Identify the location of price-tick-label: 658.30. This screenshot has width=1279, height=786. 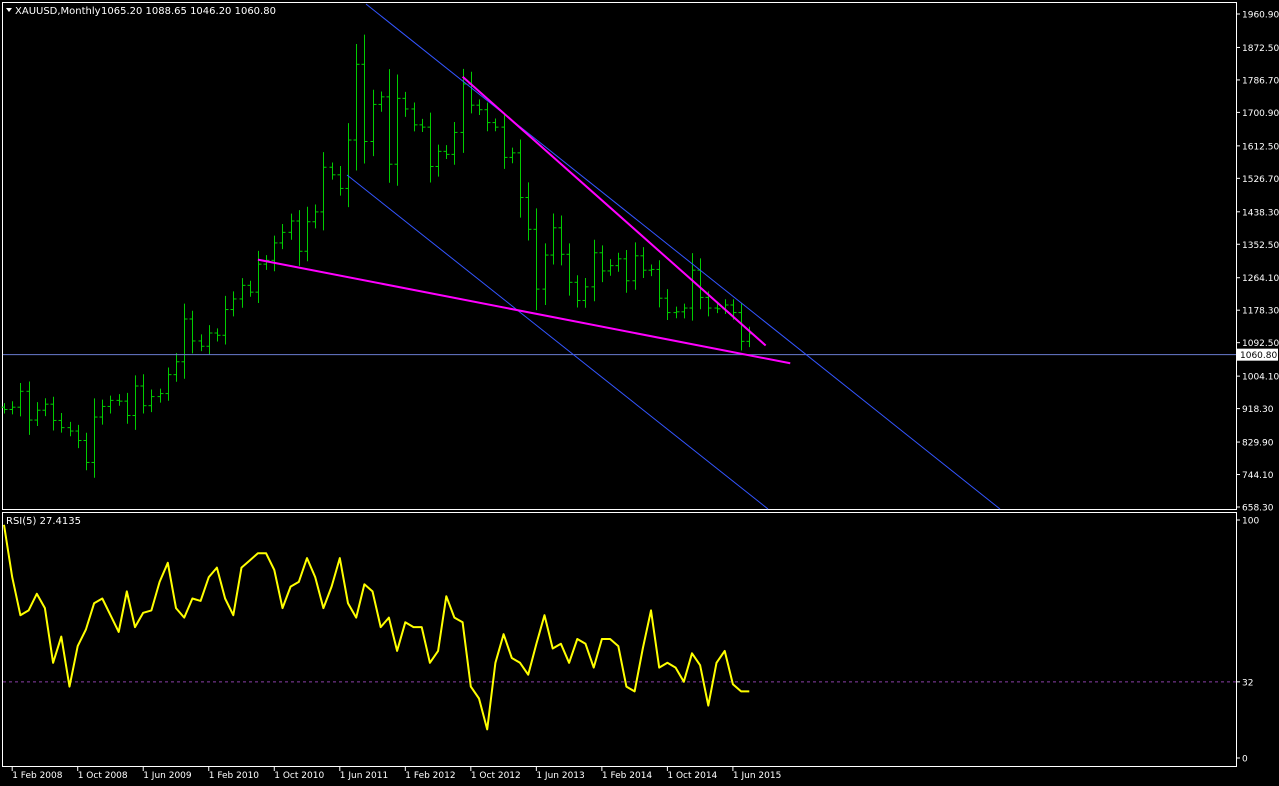
(1258, 509).